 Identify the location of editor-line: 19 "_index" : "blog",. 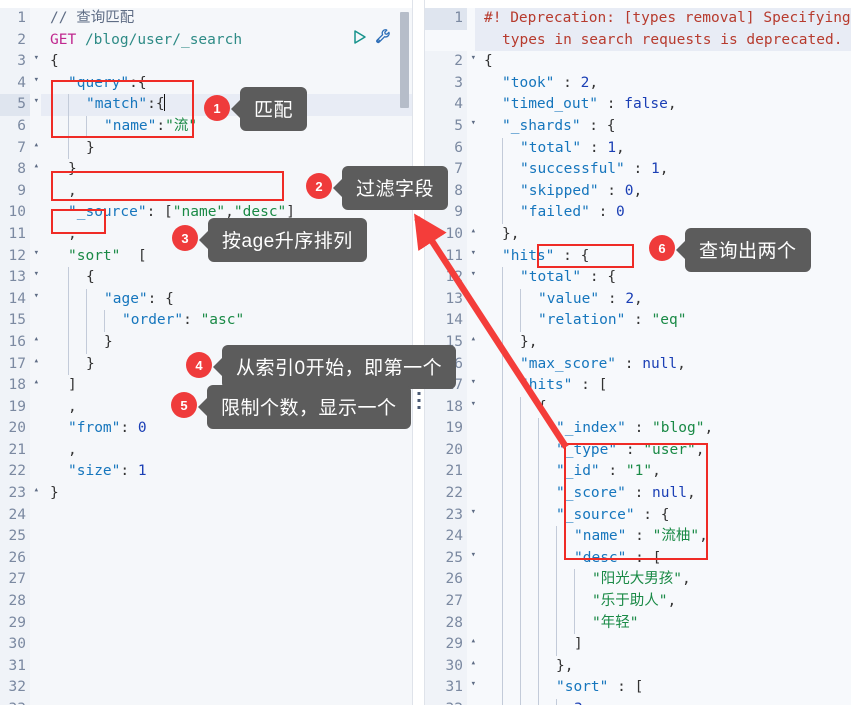
(638, 429).